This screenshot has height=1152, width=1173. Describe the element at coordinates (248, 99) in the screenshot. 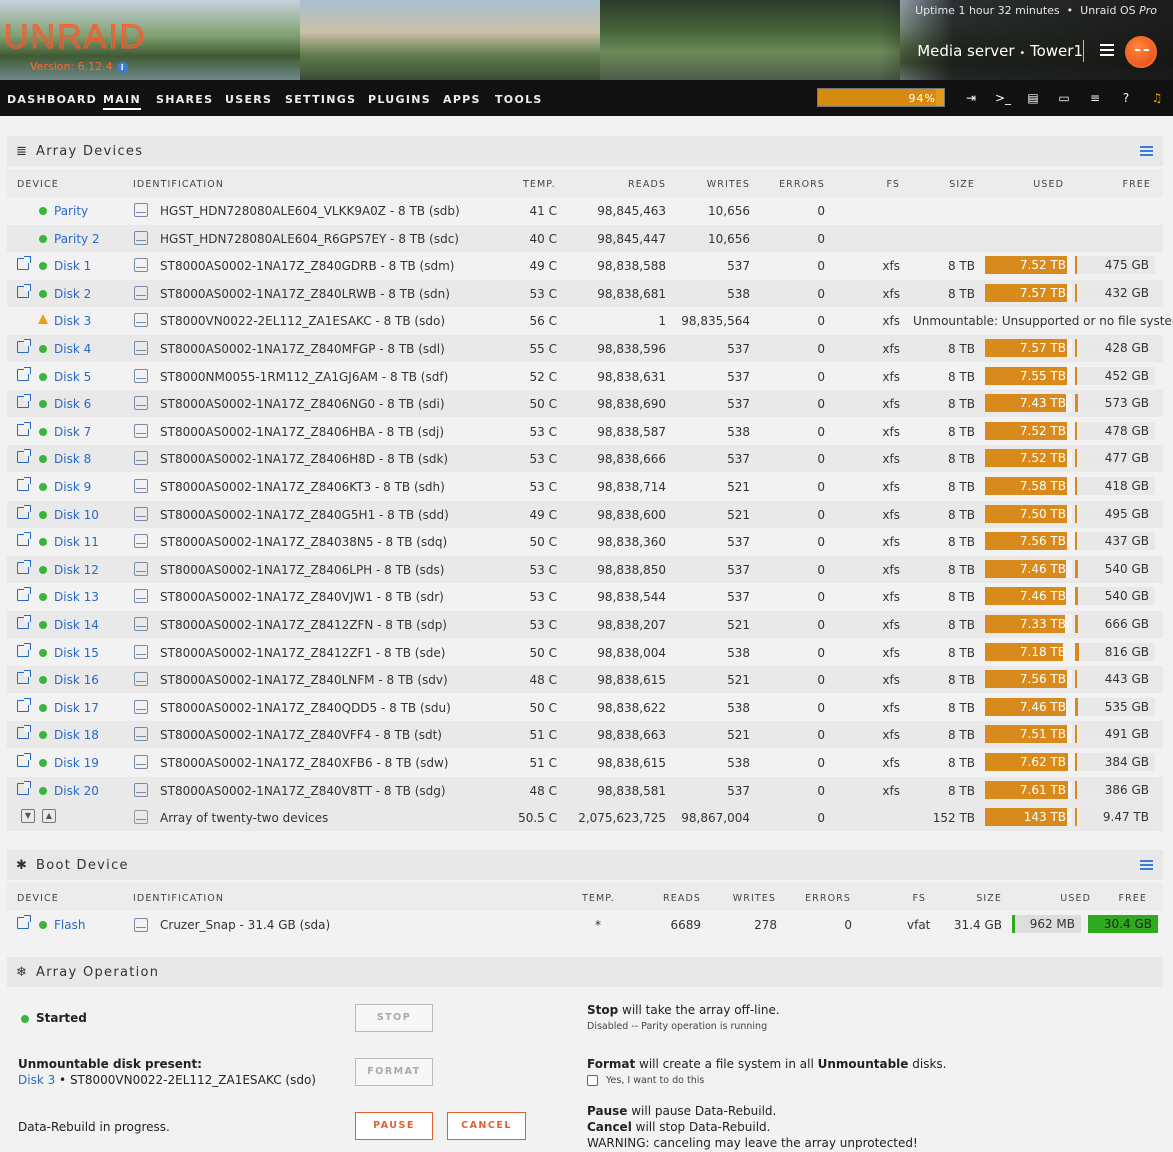

I see `nav-tab-users: USERS` at that location.